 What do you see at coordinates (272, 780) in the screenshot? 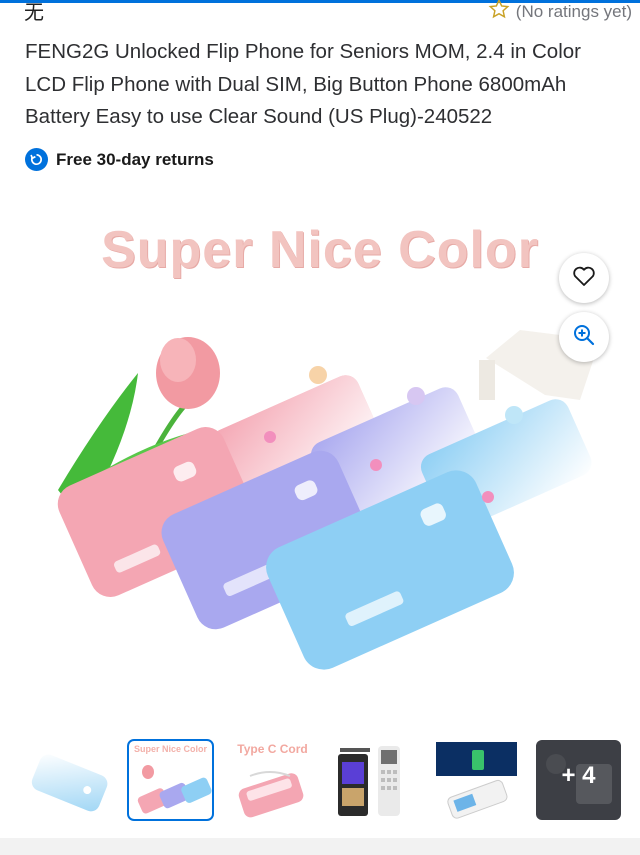
I see `thumbnail-3: Type C Cord` at bounding box center [272, 780].